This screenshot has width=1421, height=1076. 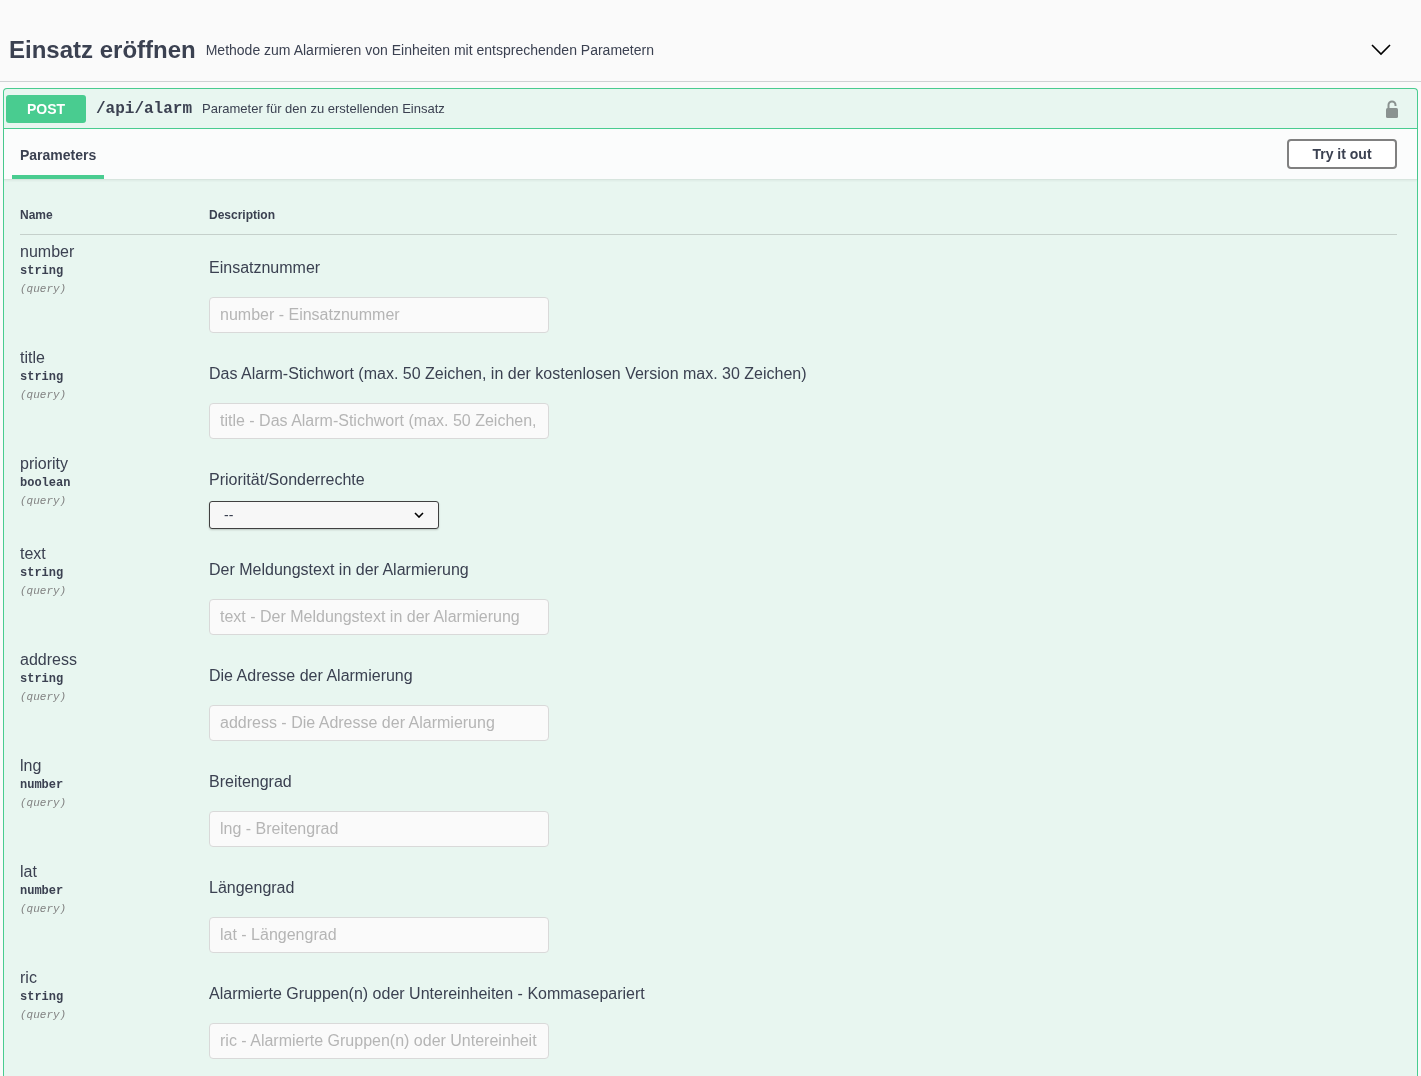 I want to click on parameter-description: Der Meldungstext in der Alarmierung, so click(x=339, y=570).